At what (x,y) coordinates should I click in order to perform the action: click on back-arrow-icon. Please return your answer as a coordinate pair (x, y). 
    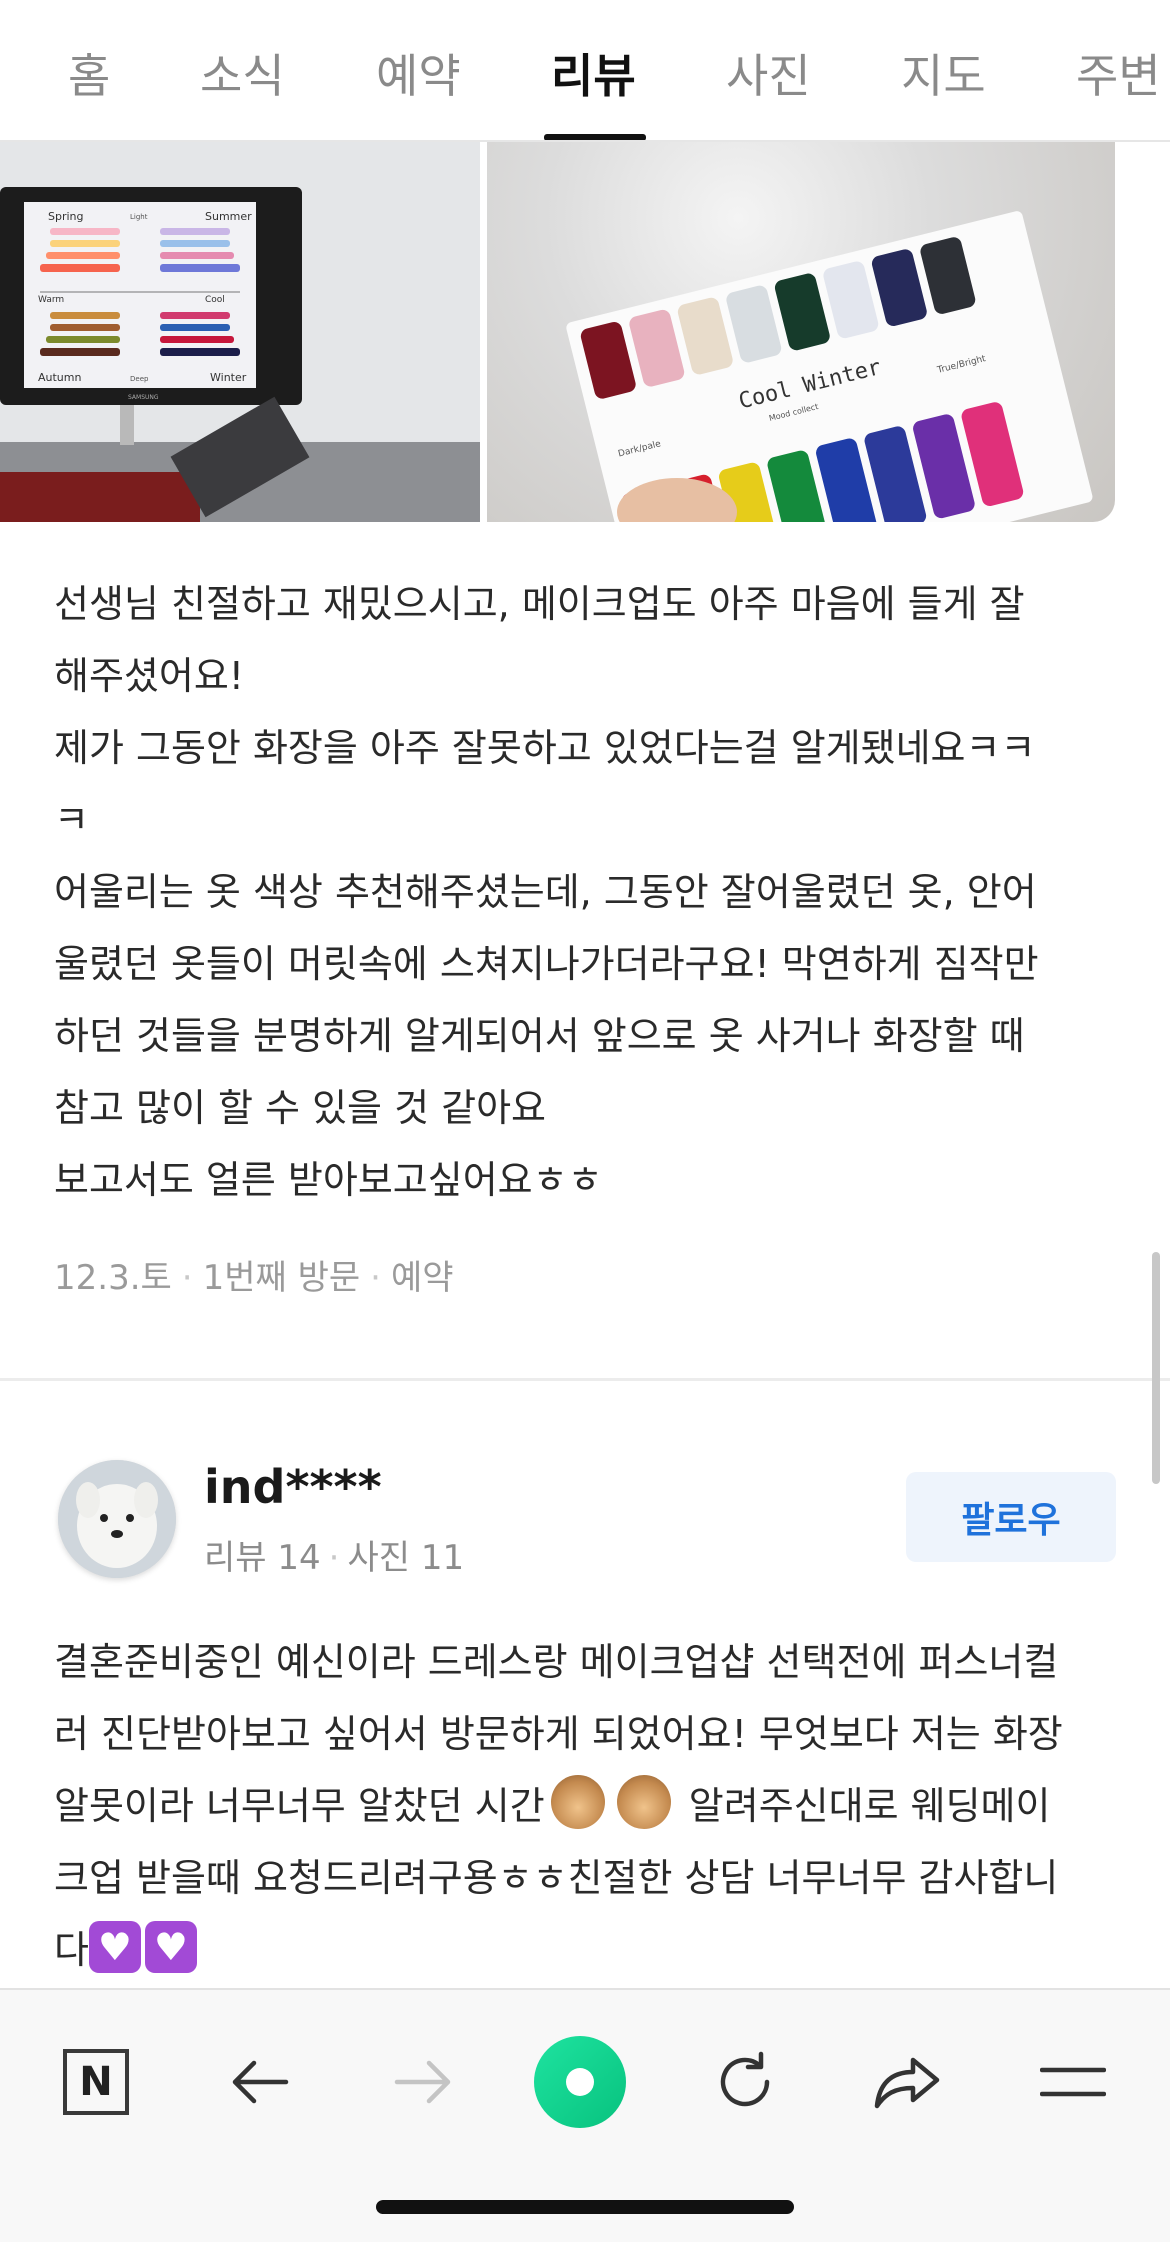
    Looking at the image, I should click on (260, 2082).